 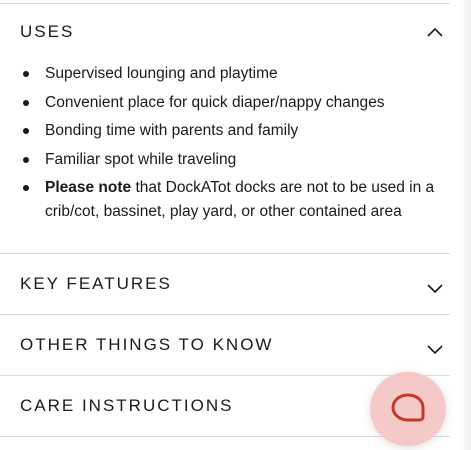 I want to click on chat-button, so click(x=408, y=409).